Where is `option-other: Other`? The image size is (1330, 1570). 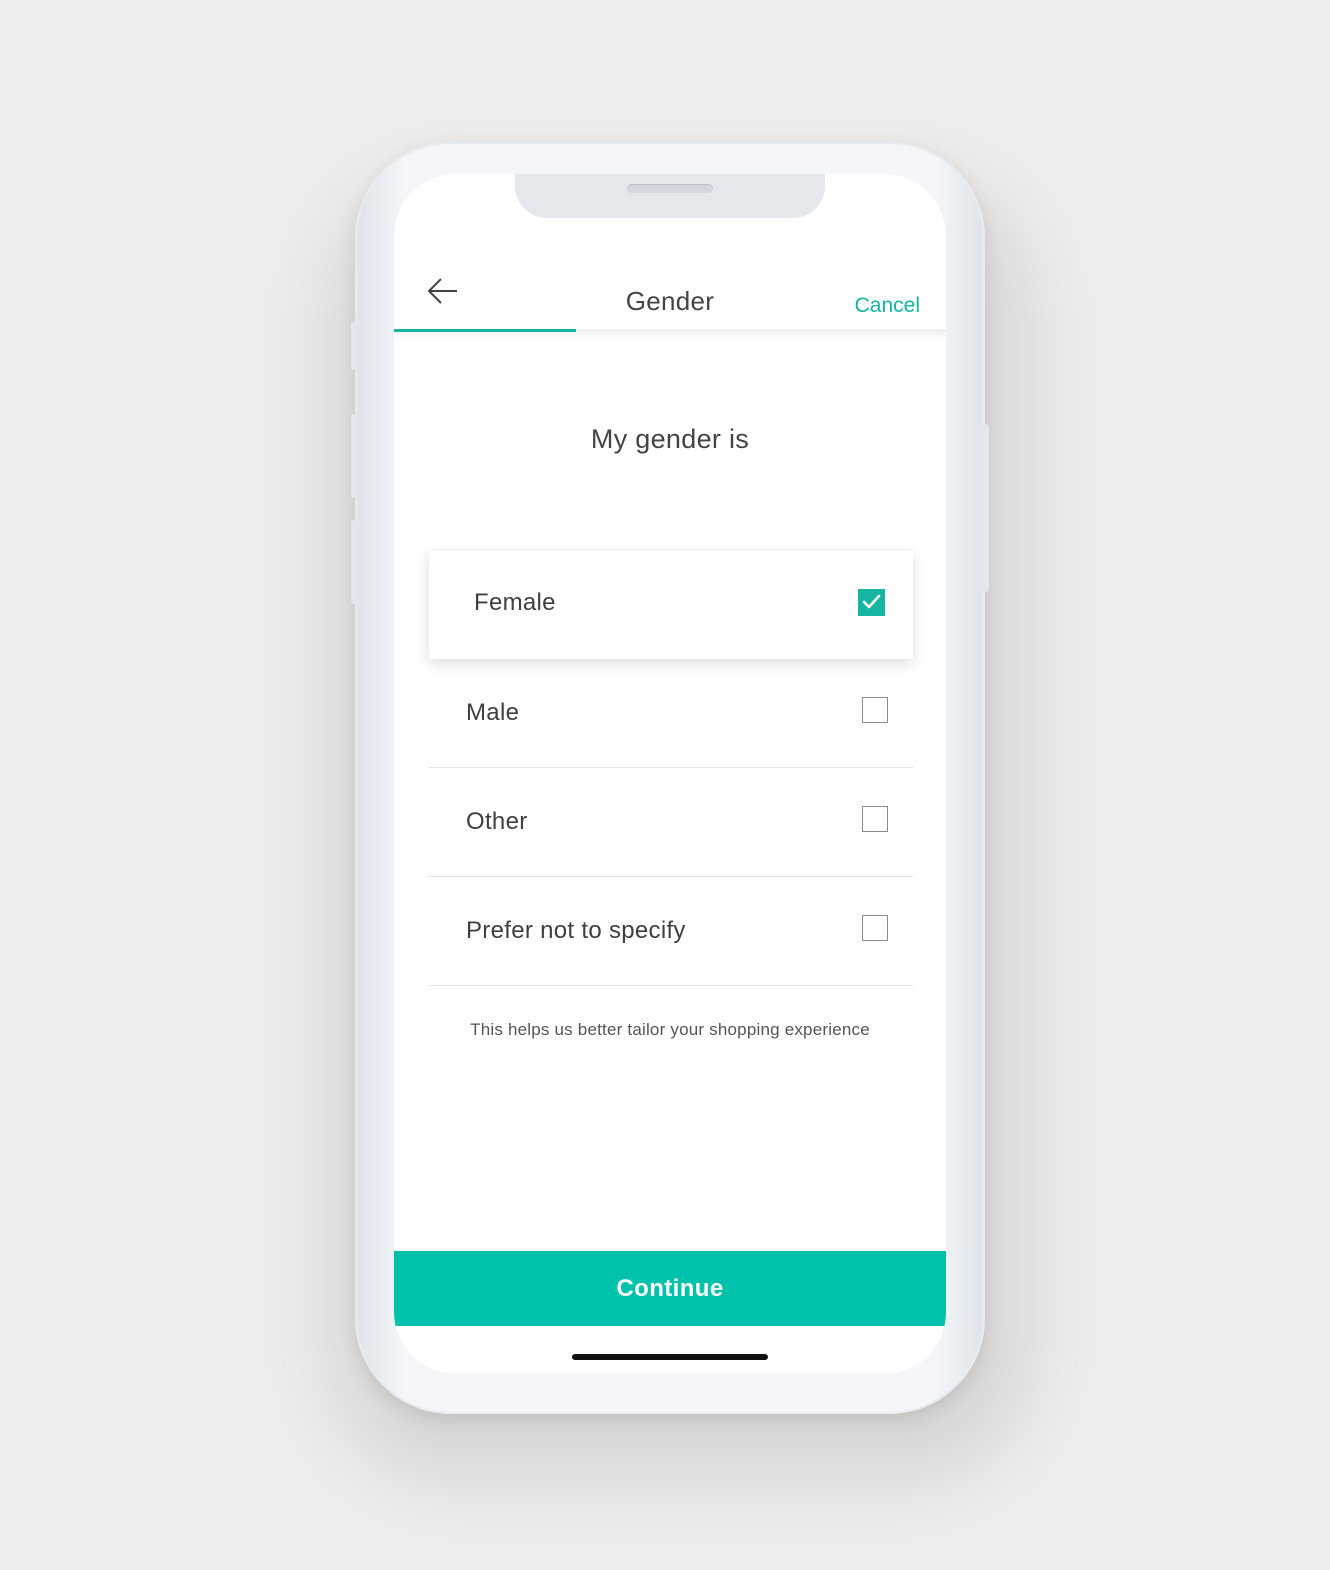 option-other: Other is located at coordinates (671, 822).